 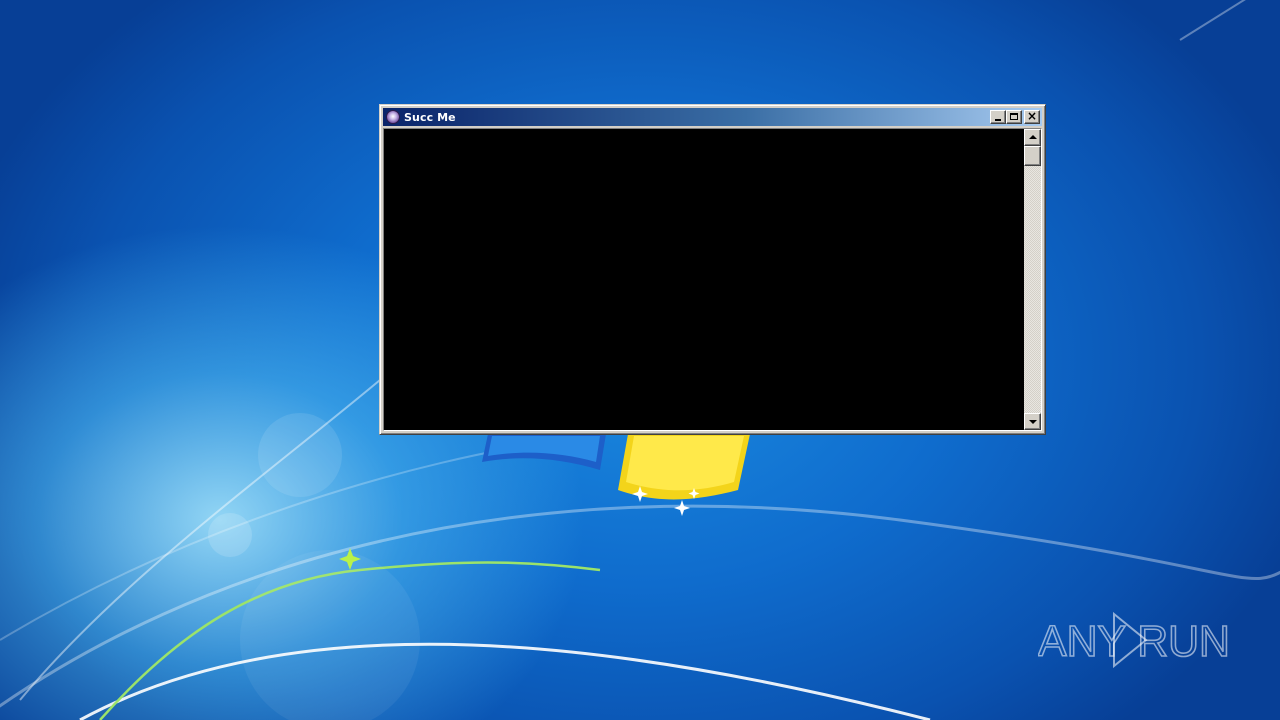 I want to click on scroll-down-button, so click(x=1032, y=421).